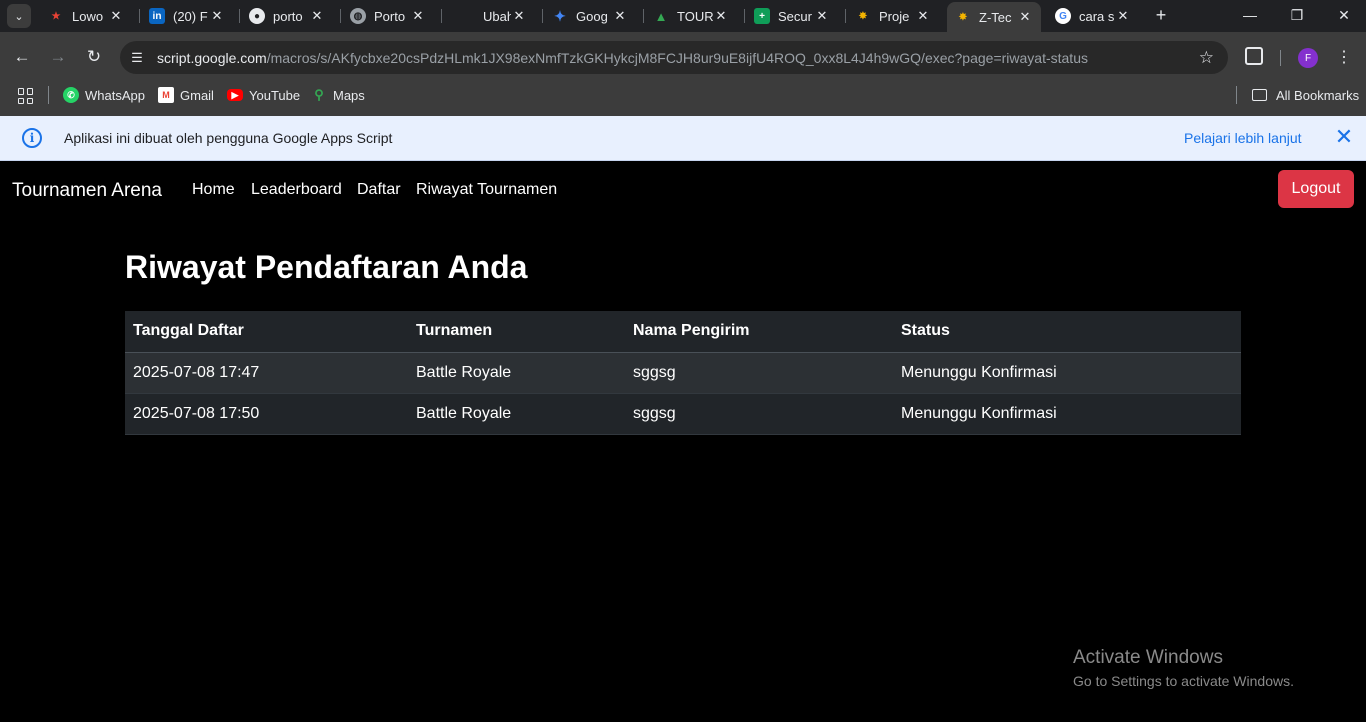 The image size is (1366, 722). Describe the element at coordinates (115, 95) in the screenshot. I see `bookmark-label: WhatsApp` at that location.